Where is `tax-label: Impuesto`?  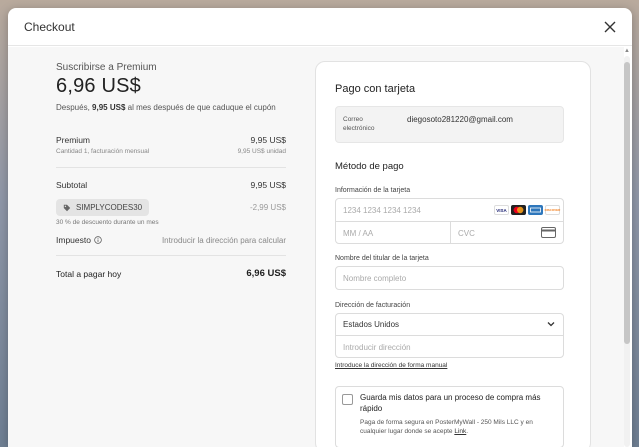 tax-label: Impuesto is located at coordinates (73, 240).